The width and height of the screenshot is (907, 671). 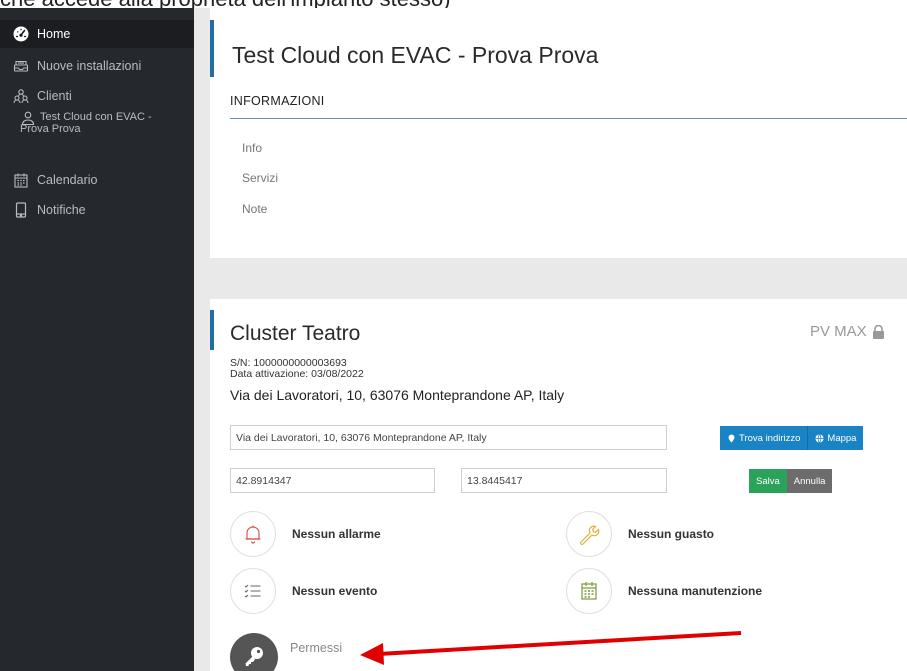 I want to click on sidebar-item-notifiche: Notifiche, so click(x=97, y=210).